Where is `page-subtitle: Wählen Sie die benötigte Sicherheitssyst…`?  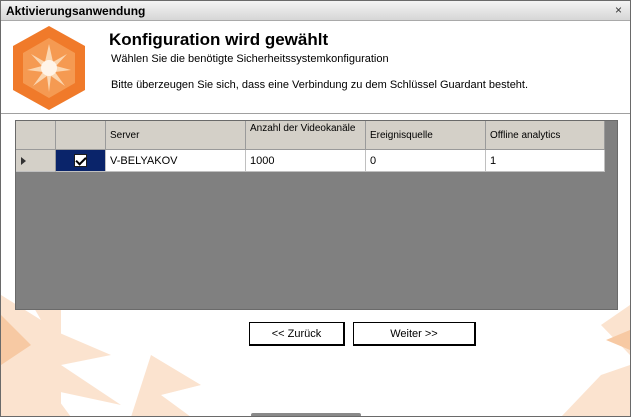
page-subtitle: Wählen Sie die benötigte Sicherheitssyst… is located at coordinates (250, 59).